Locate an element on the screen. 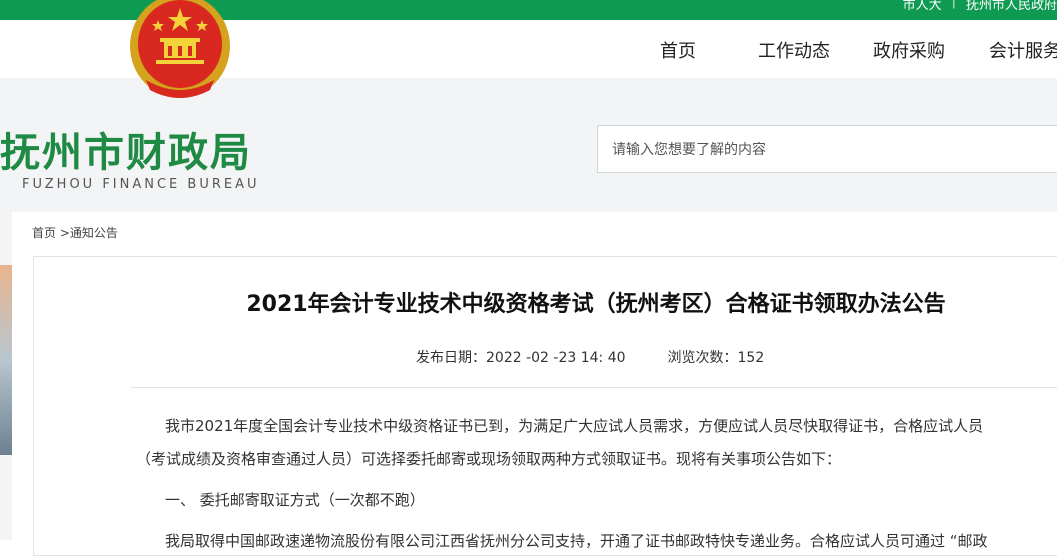 This screenshot has height=556, width=1057. breadcrumb: 首页 >通知公告 is located at coordinates (75, 232).